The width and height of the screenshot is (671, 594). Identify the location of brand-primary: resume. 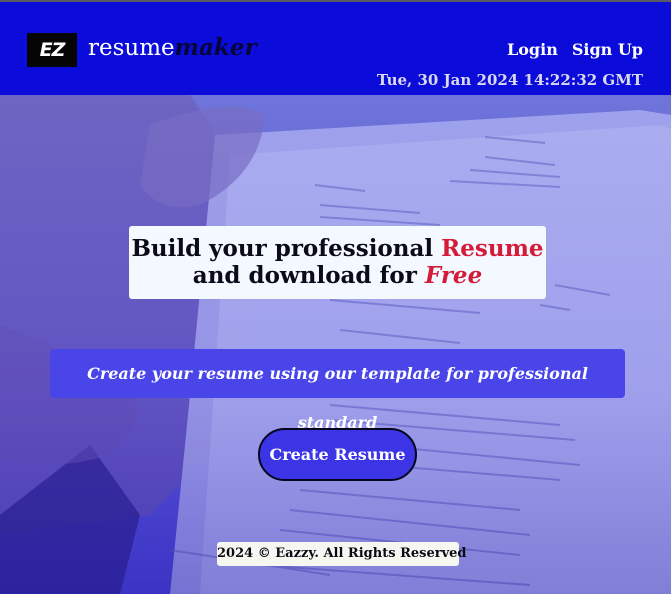
(131, 48).